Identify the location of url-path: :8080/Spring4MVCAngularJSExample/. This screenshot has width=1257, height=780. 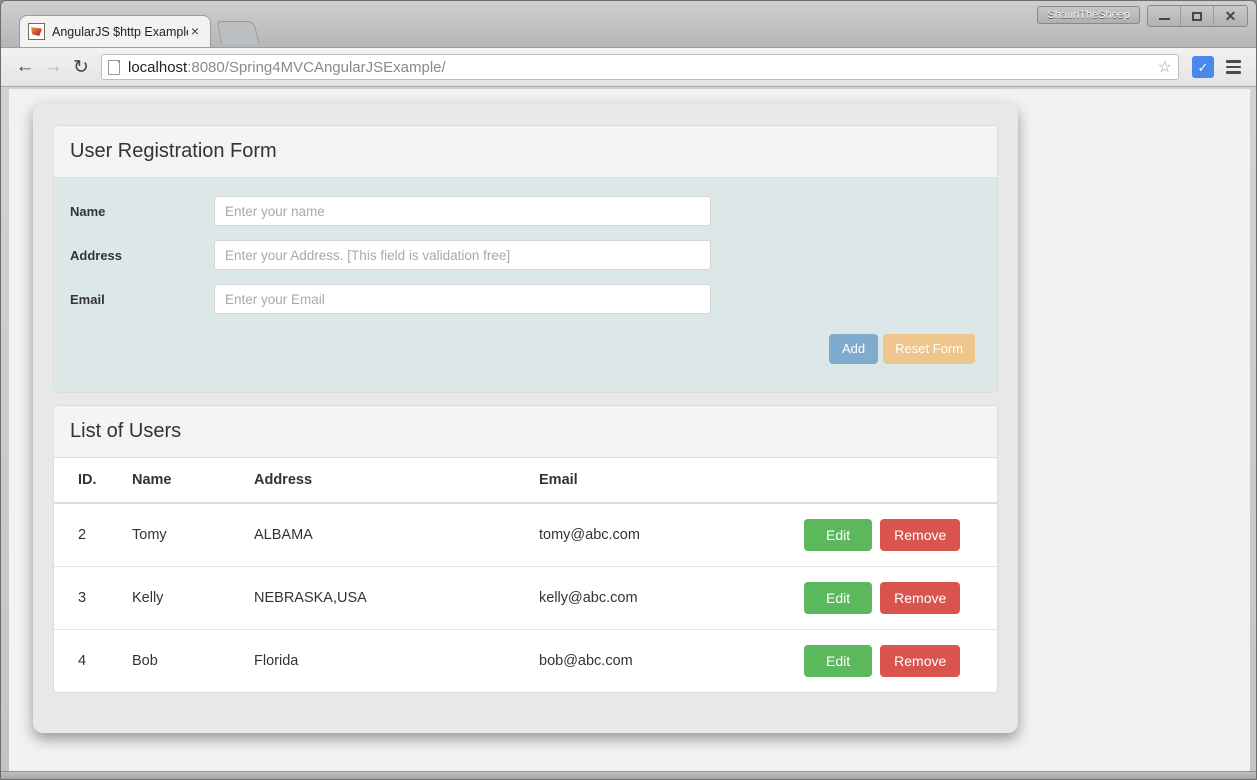
(316, 67).